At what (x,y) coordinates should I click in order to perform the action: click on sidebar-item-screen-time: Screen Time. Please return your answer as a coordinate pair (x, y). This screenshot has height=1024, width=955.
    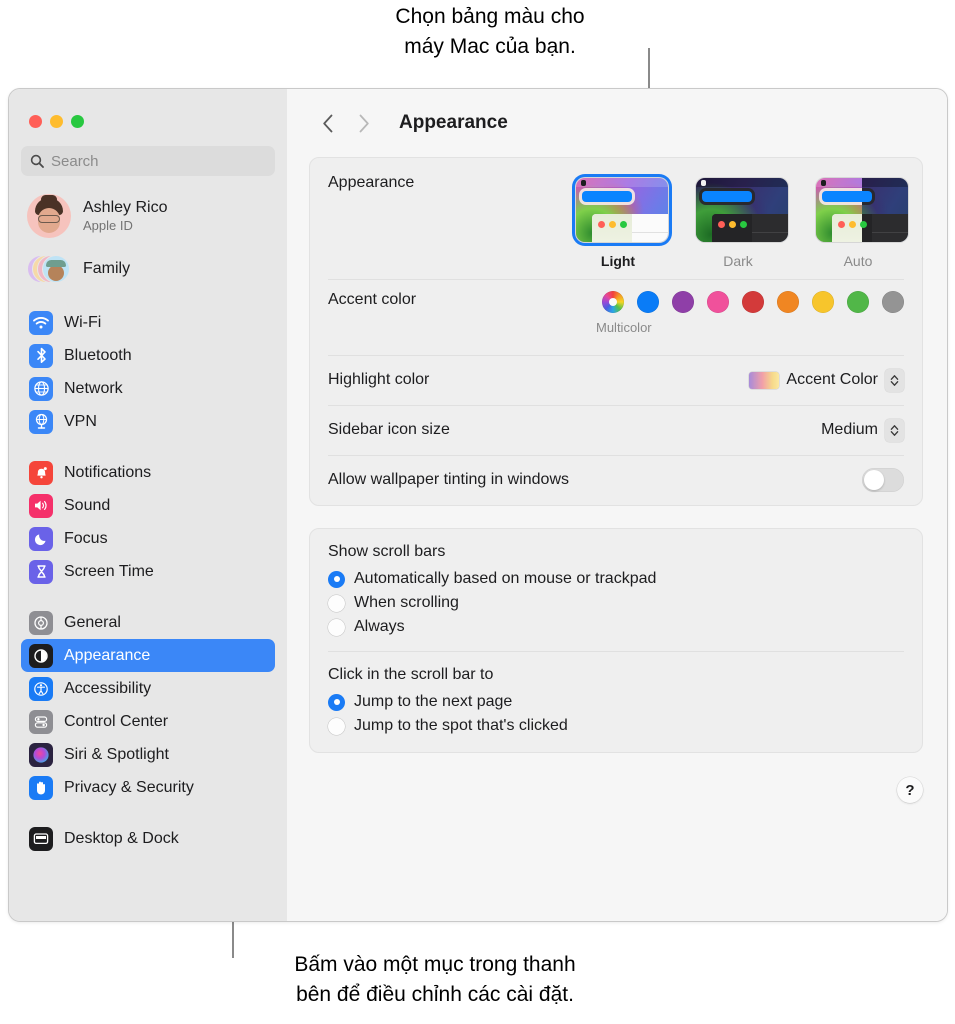
    Looking at the image, I should click on (148, 571).